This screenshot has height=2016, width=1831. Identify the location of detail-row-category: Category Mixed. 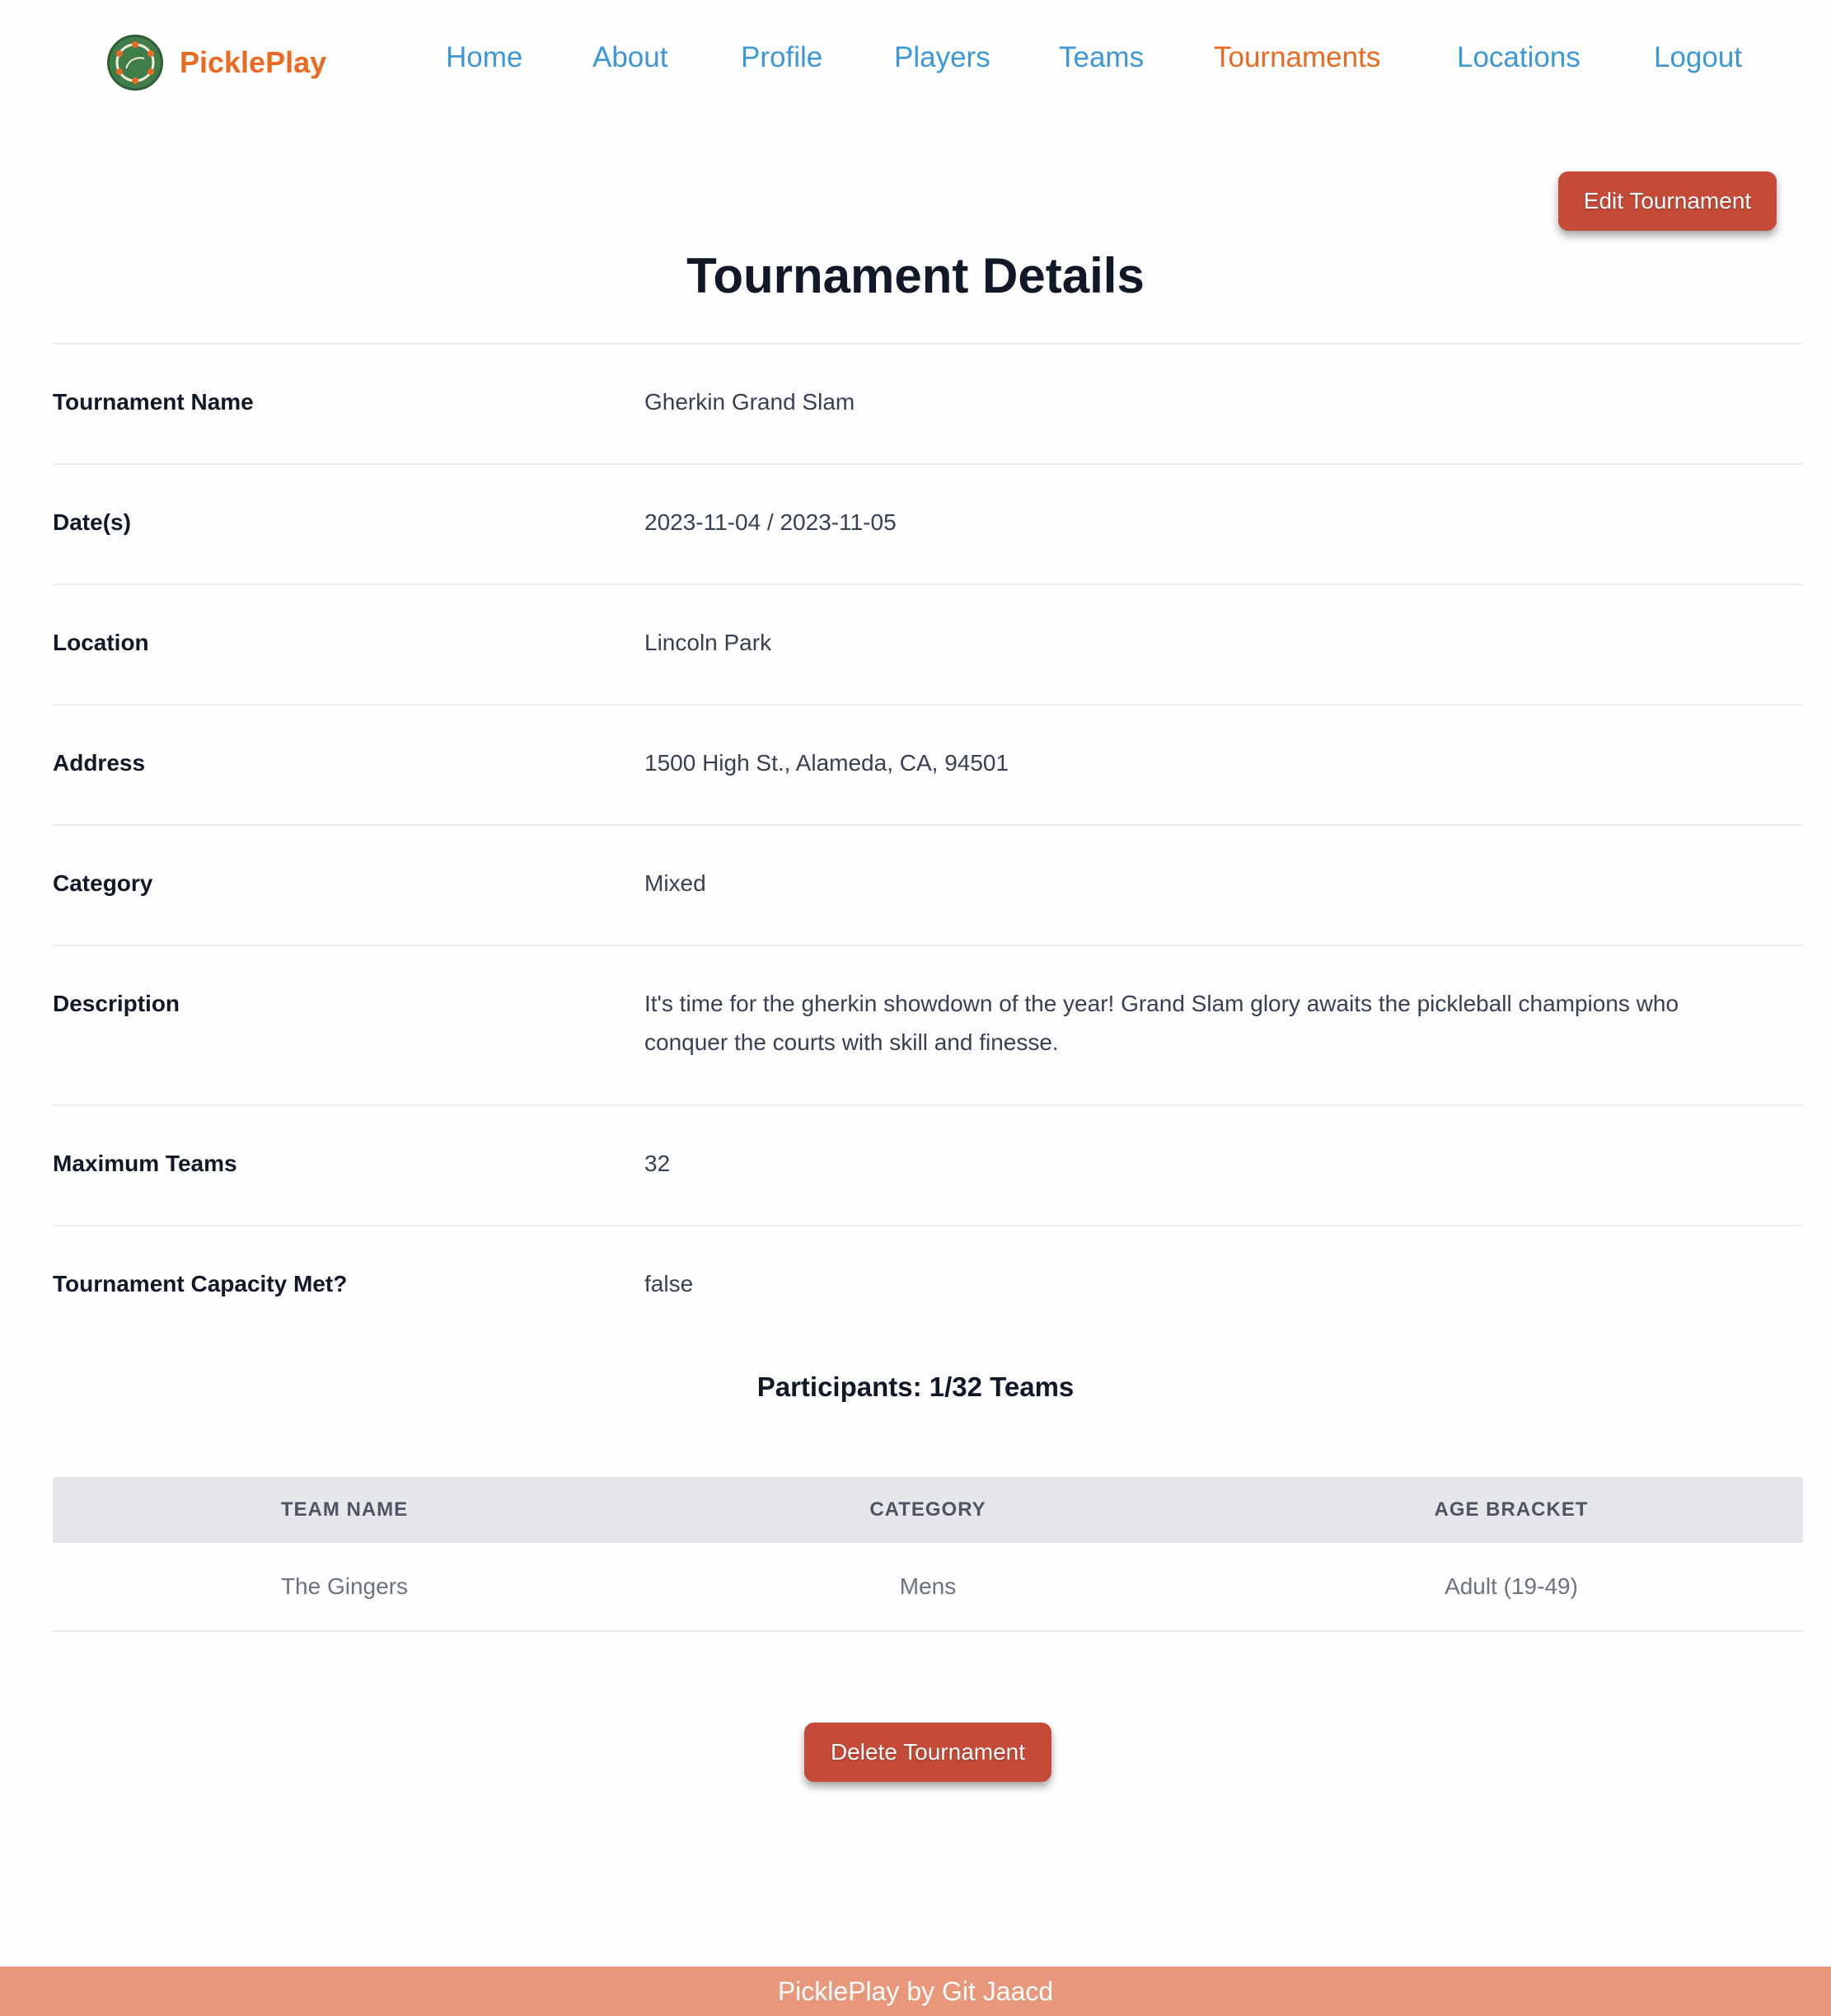
(928, 884).